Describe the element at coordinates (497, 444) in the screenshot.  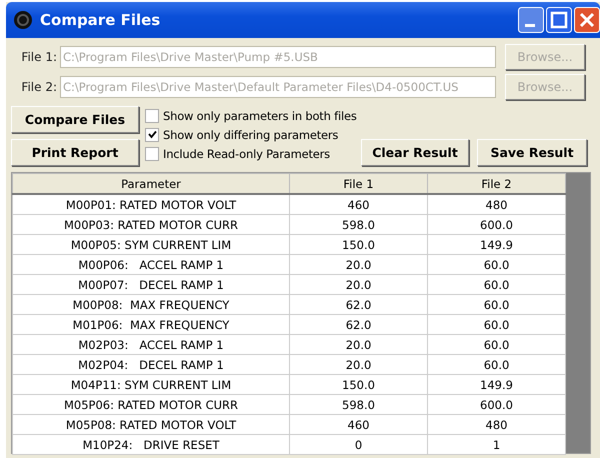
I see `table-cell: 1` at that location.